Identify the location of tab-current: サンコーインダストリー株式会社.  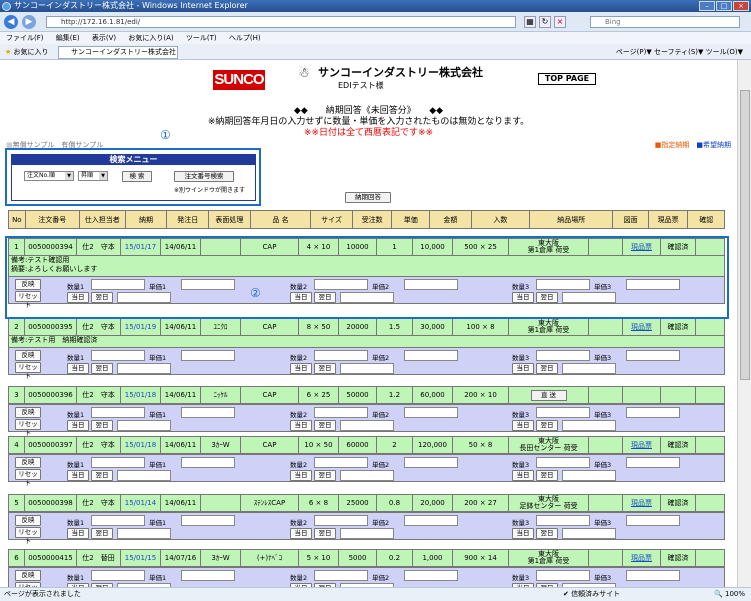
(118, 52).